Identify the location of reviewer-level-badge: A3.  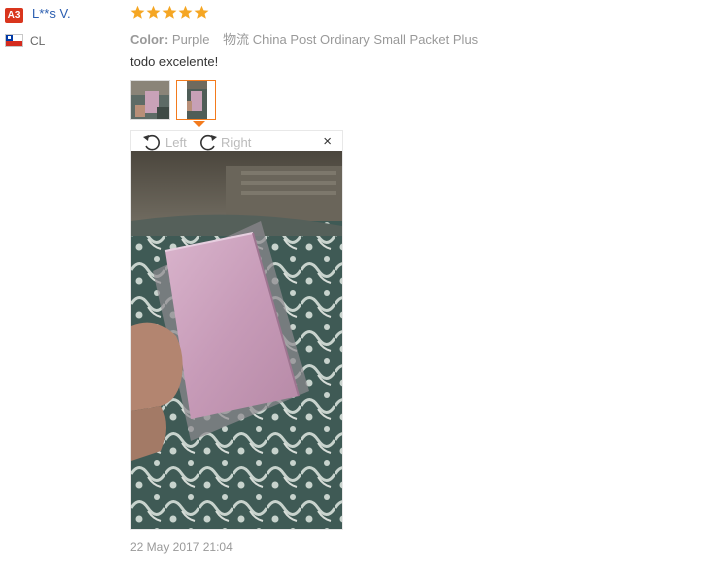
(14, 15).